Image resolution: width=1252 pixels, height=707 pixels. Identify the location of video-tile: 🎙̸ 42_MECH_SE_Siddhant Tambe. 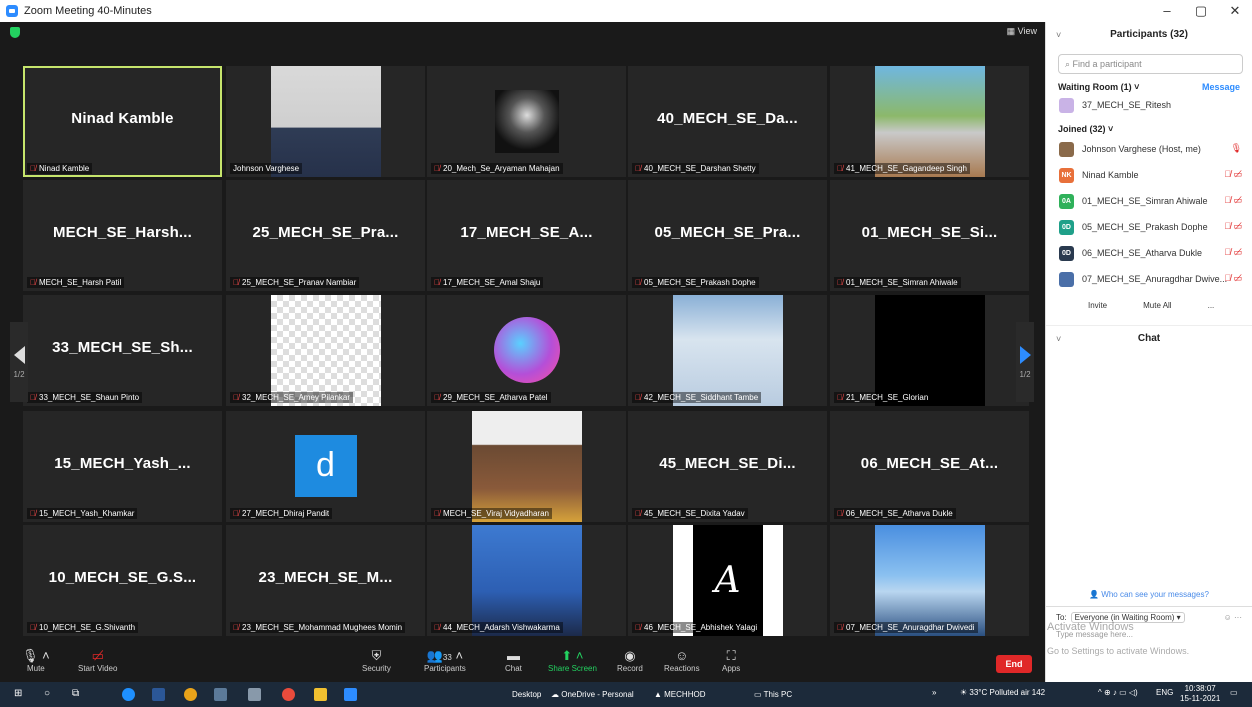
(727, 350).